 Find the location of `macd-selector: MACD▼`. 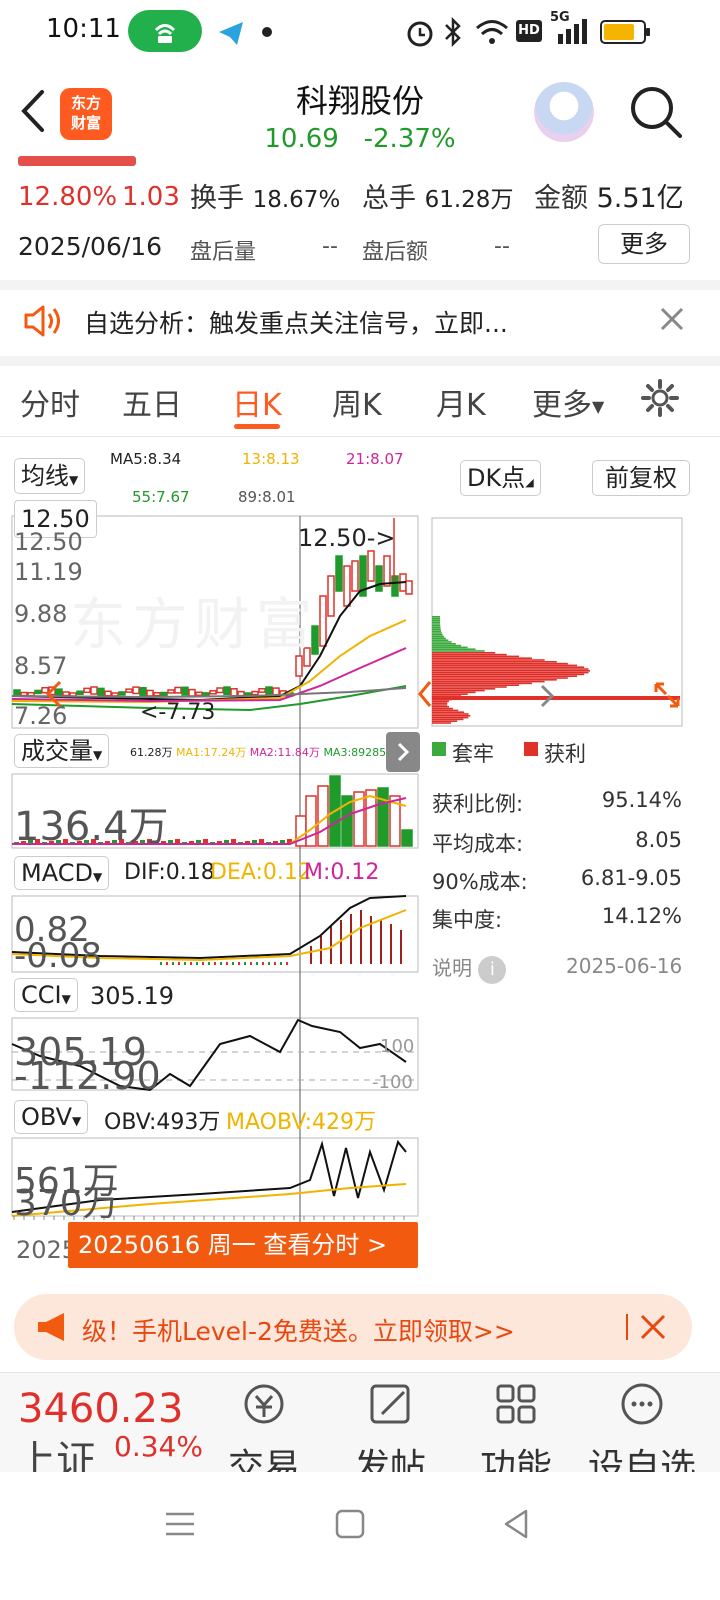

macd-selector: MACD▼ is located at coordinates (62, 873).